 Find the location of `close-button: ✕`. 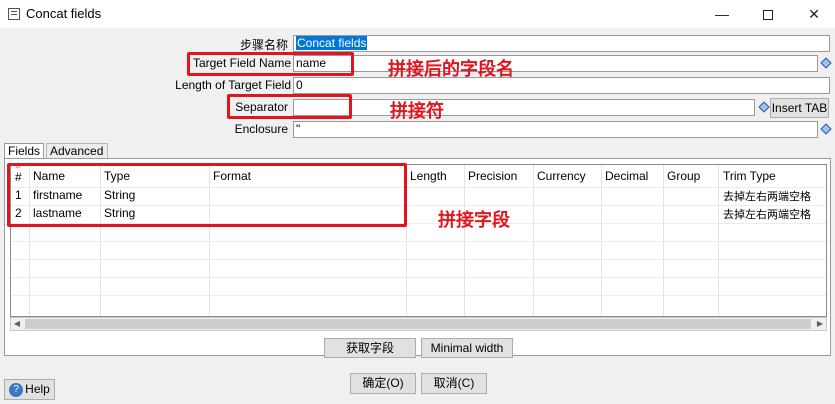

close-button: ✕ is located at coordinates (813, 14).